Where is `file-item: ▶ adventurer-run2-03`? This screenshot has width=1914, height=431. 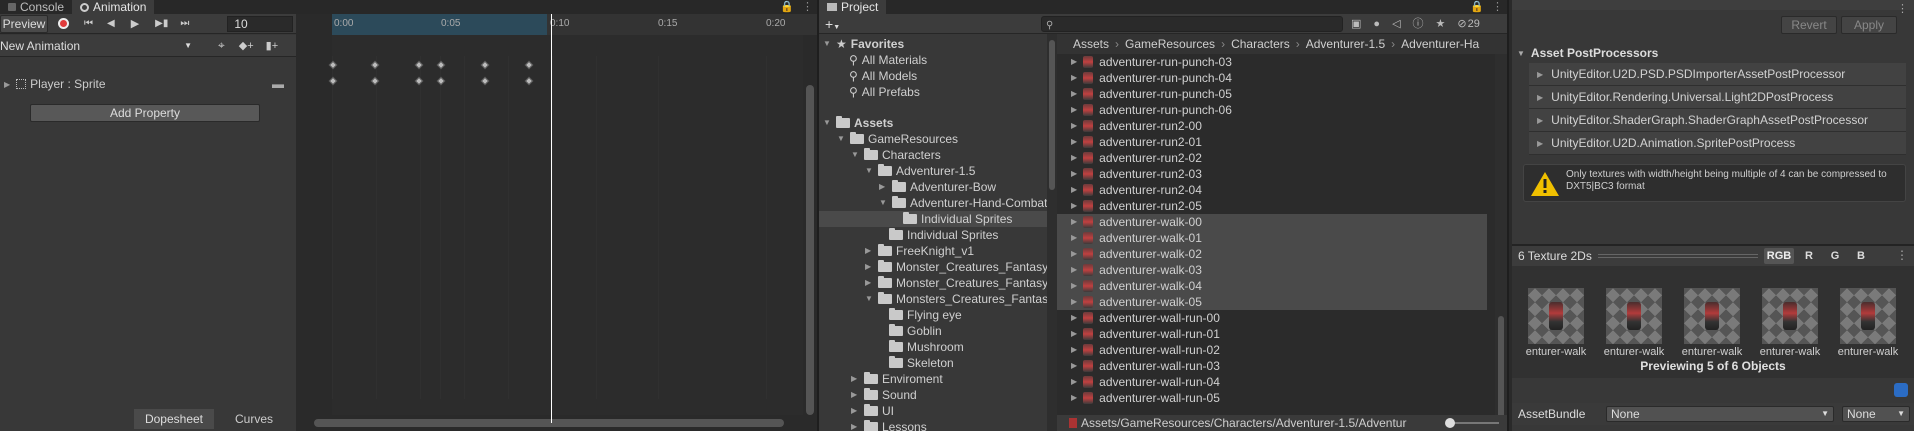 file-item: ▶ adventurer-run2-03 is located at coordinates (1272, 174).